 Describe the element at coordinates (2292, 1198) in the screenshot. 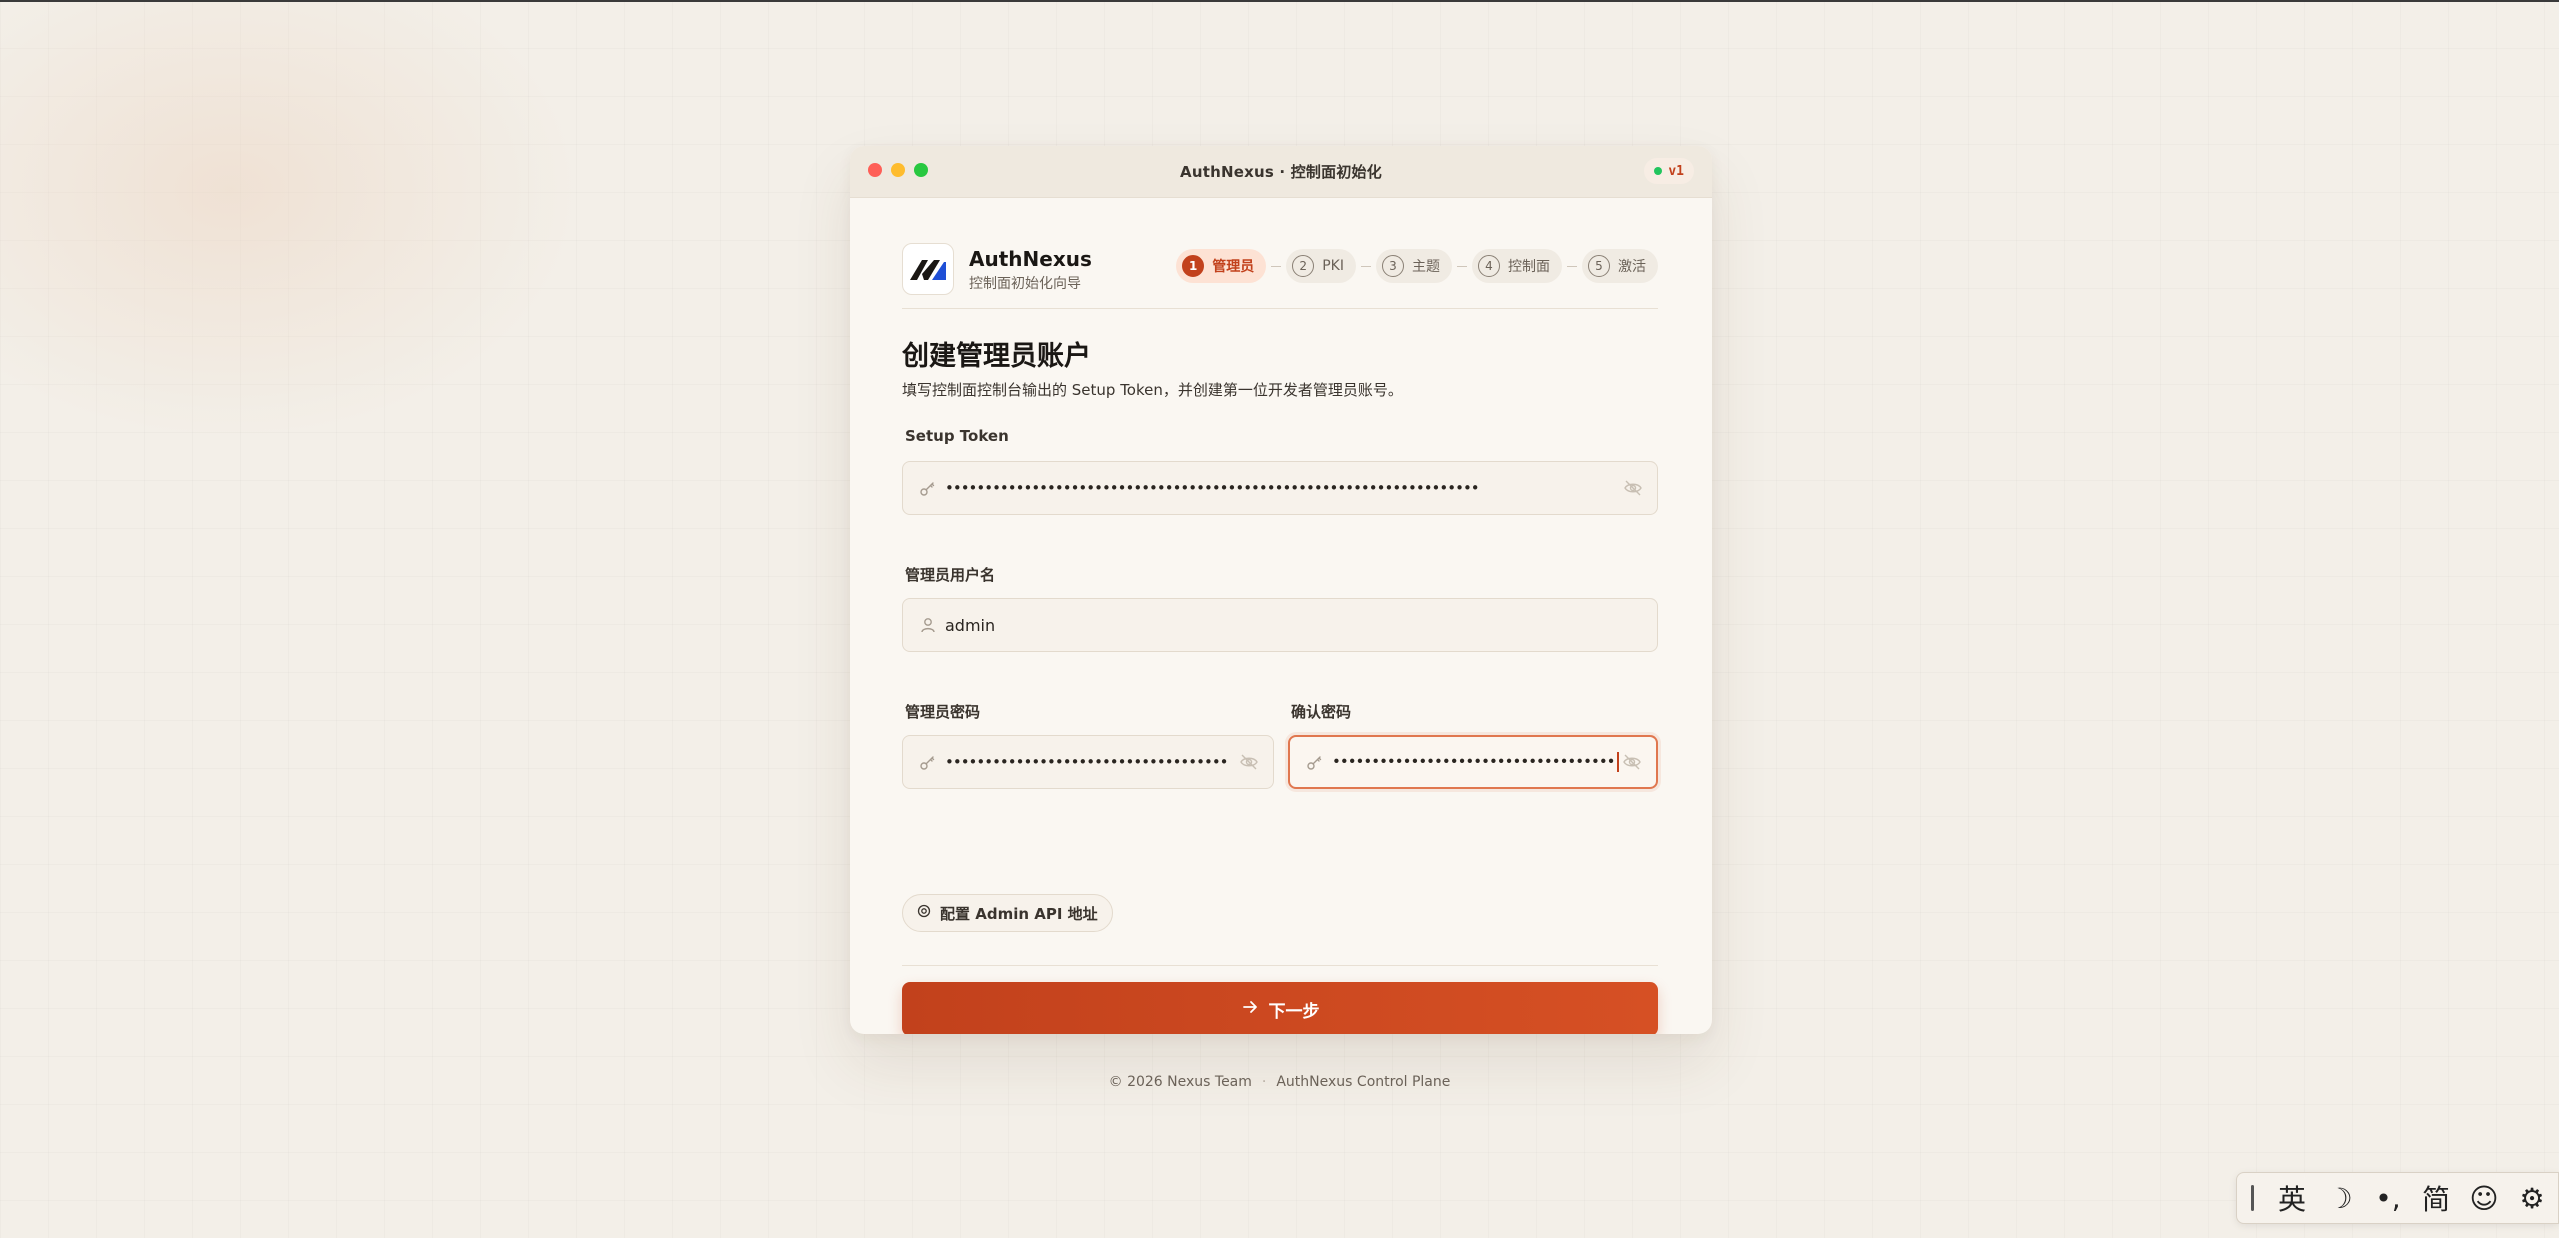

I see `ime-language-toggle: 英` at that location.